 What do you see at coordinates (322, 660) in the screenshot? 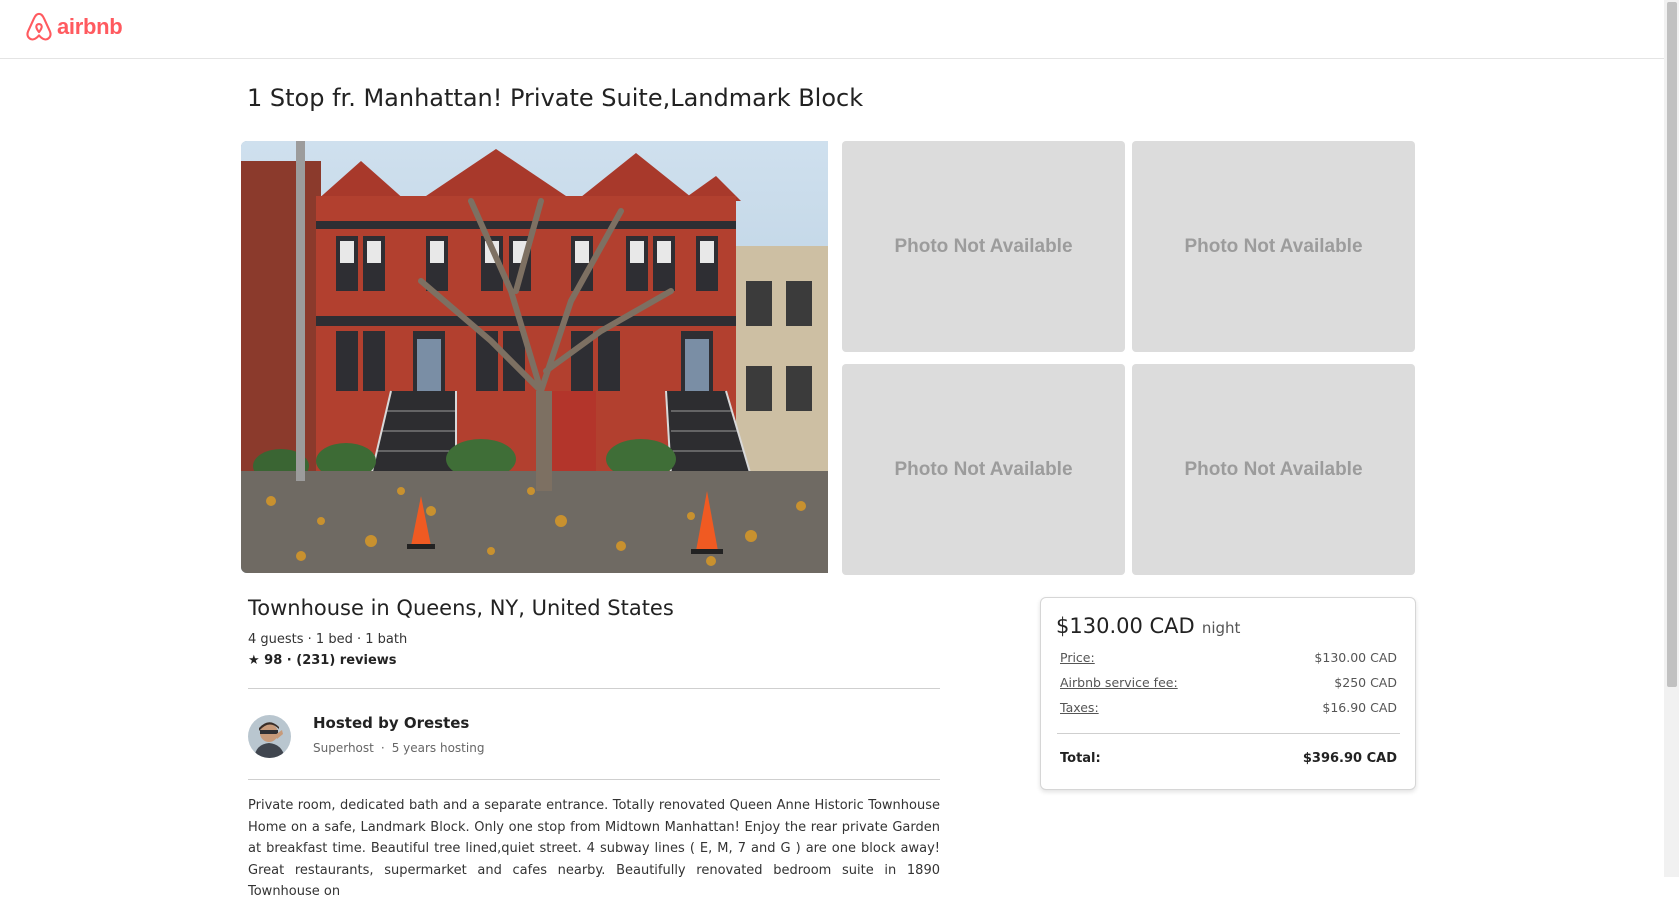
I see `listing-rating: ★ 98 · (231) reviews` at bounding box center [322, 660].